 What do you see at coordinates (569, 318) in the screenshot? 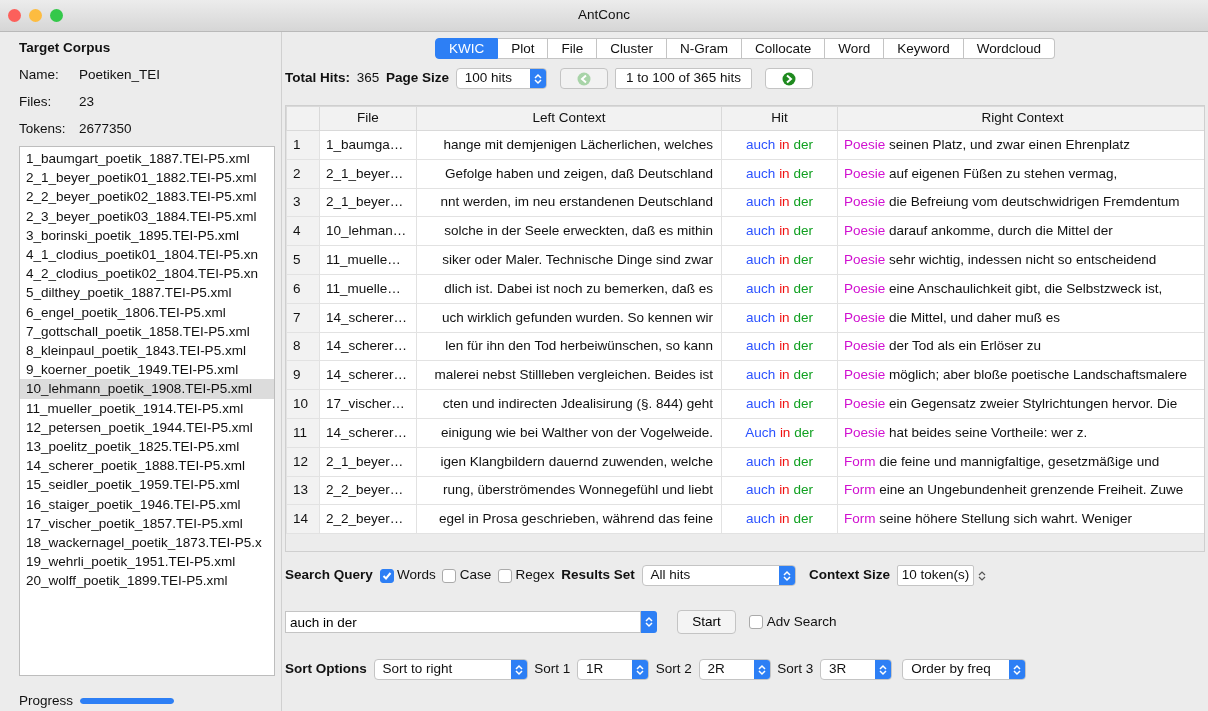
I see `left-context-cell: uch wirklich gefunden wurden. So kennen wir` at bounding box center [569, 318].